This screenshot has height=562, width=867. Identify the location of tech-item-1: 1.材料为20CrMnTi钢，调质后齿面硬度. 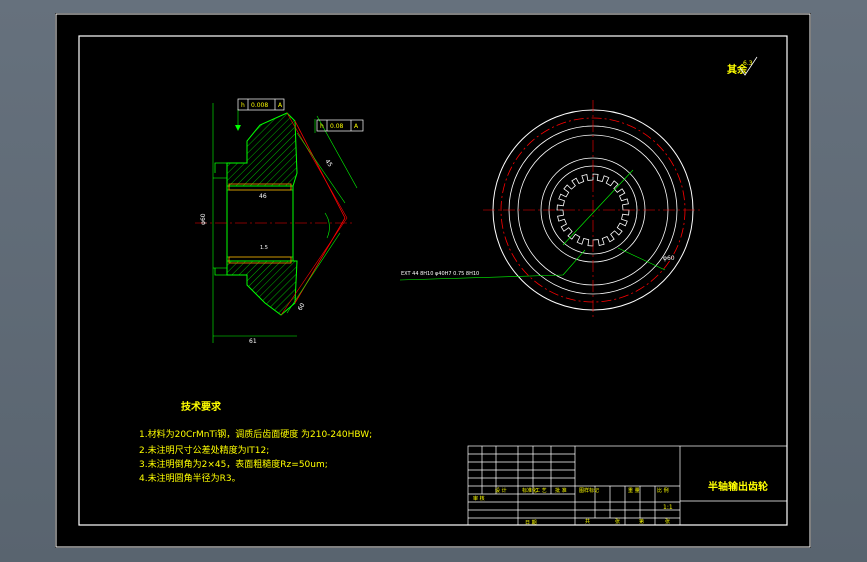
(218, 434).